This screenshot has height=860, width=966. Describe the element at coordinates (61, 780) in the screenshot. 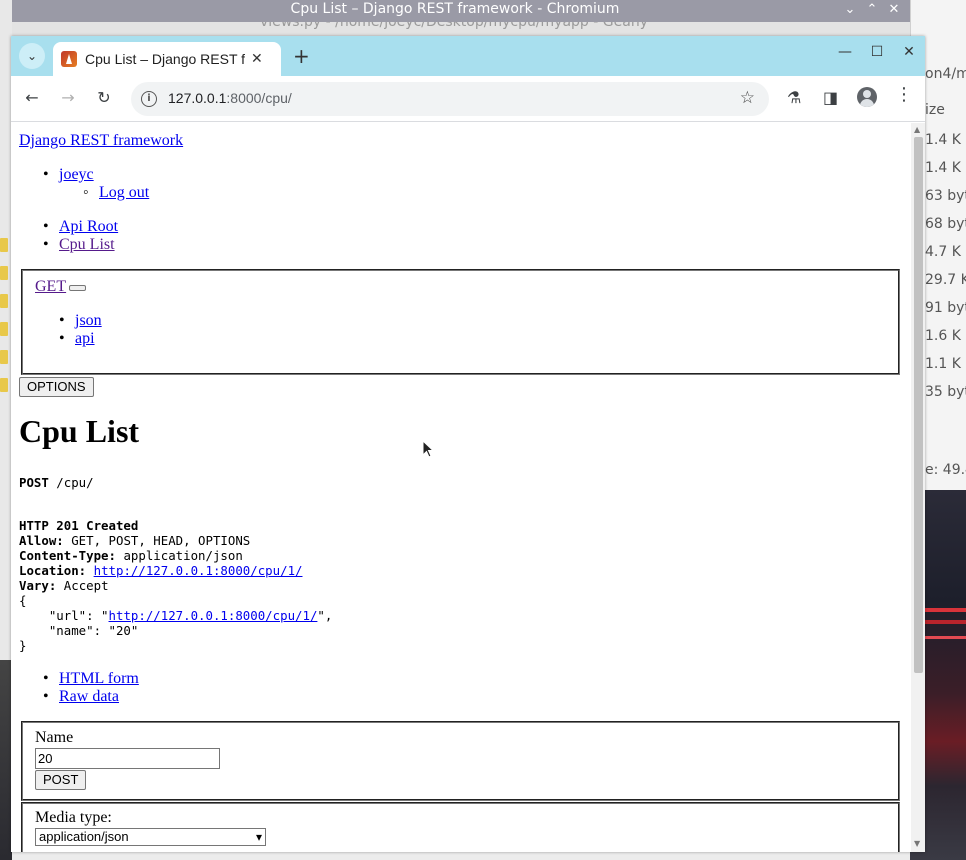

I see `post-button: POST` at that location.